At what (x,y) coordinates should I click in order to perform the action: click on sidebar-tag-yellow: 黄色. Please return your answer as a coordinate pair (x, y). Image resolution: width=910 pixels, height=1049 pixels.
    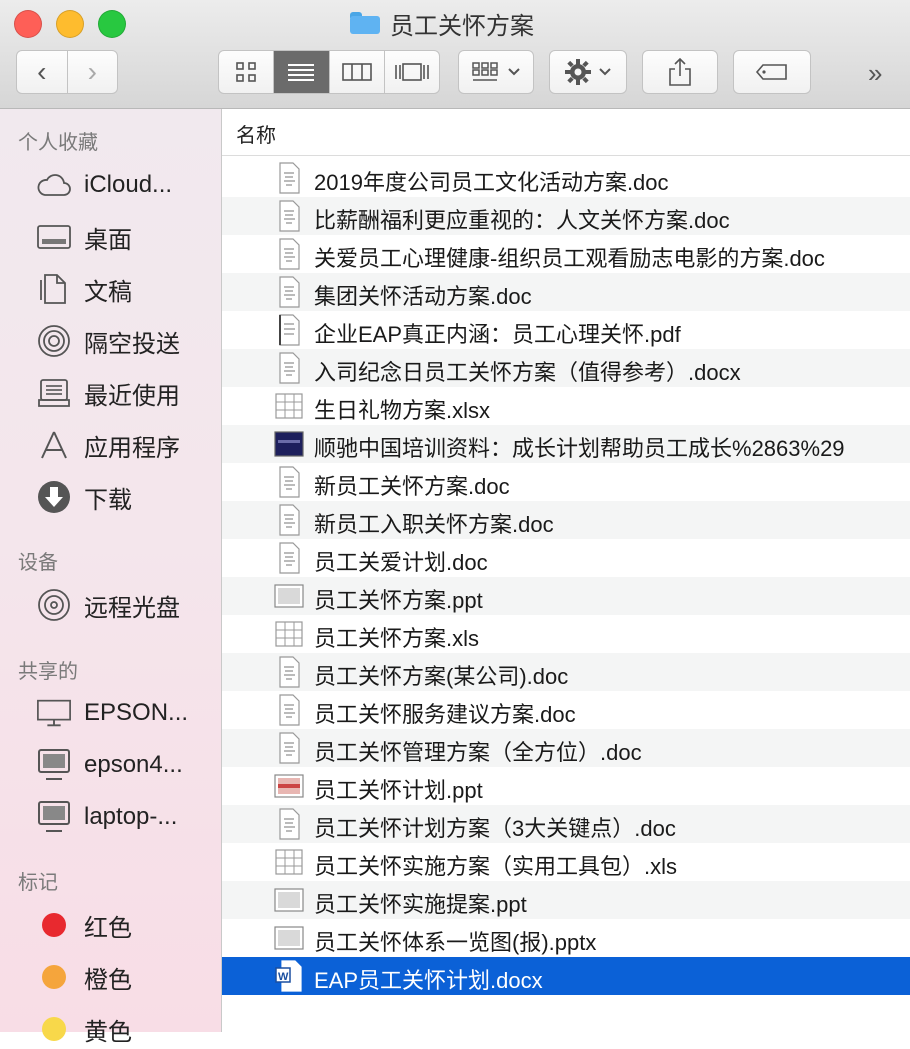
    Looking at the image, I should click on (84, 1029).